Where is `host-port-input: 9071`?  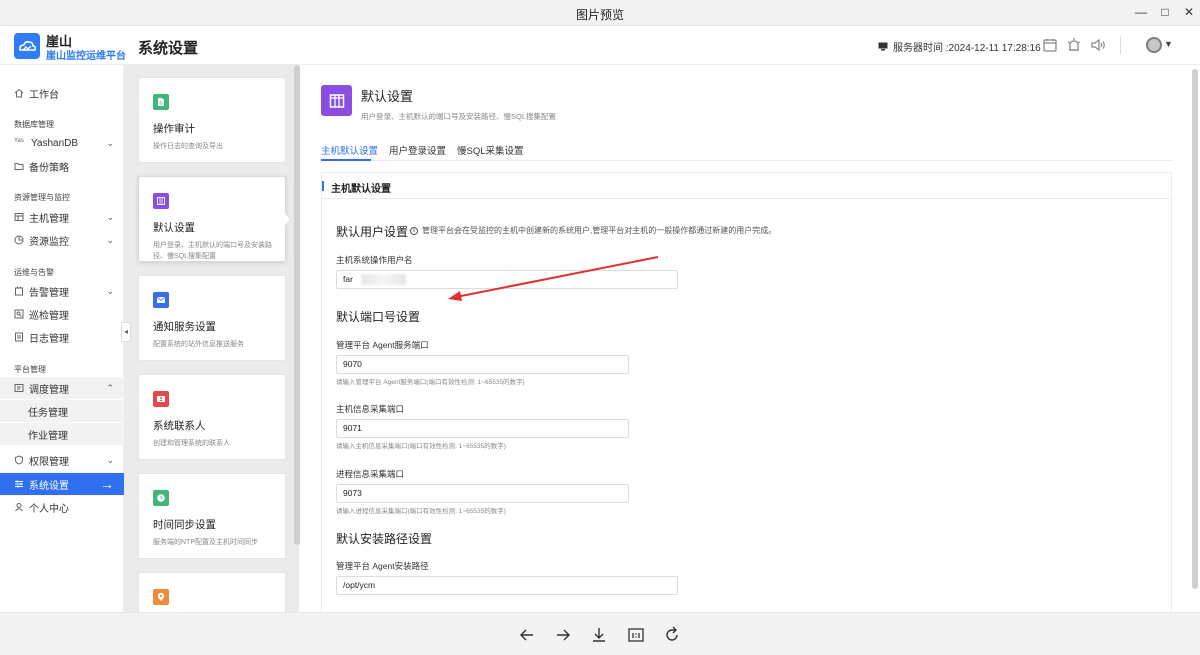
host-port-input: 9071 is located at coordinates (482, 428).